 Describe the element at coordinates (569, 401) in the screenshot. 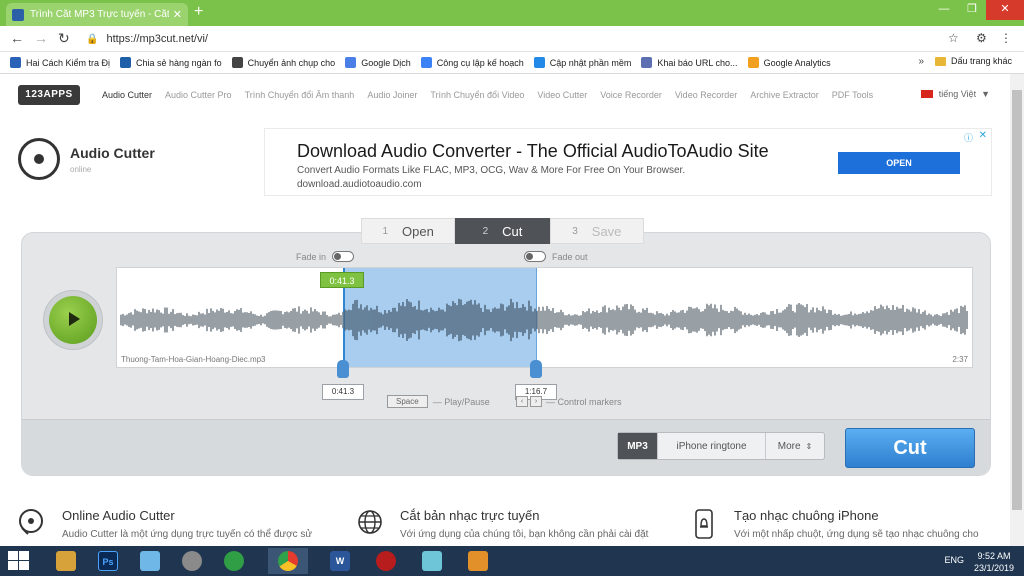

I see `control-markers-hint: ‹ › — Control markers` at that location.